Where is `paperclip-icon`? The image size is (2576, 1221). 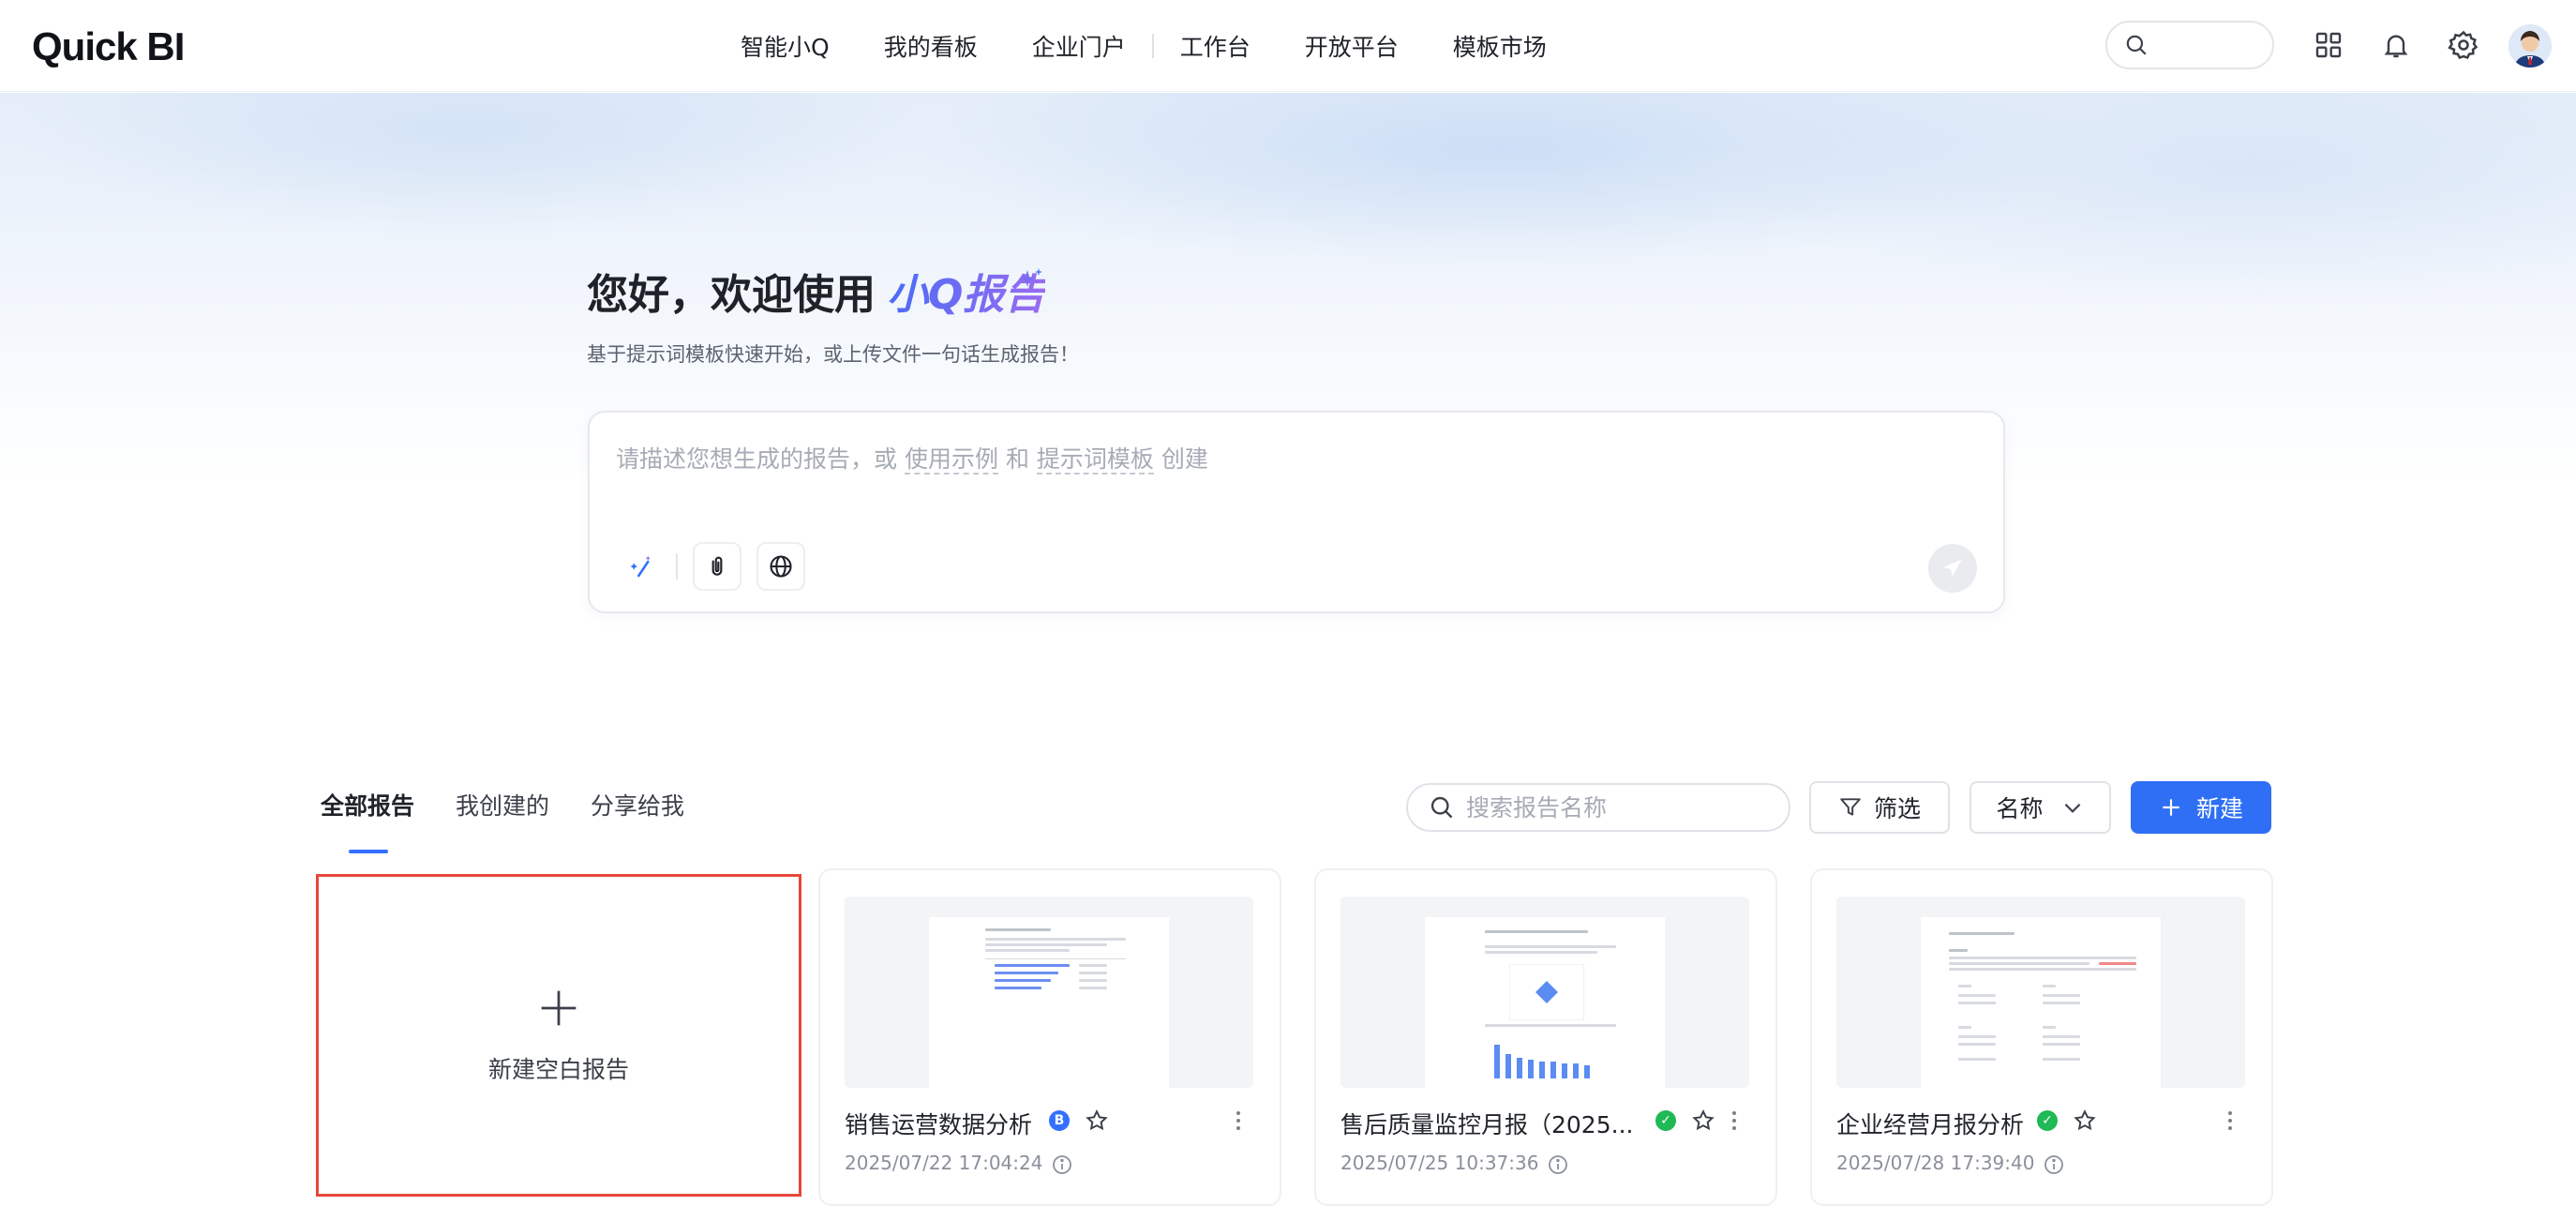
paperclip-icon is located at coordinates (717, 566).